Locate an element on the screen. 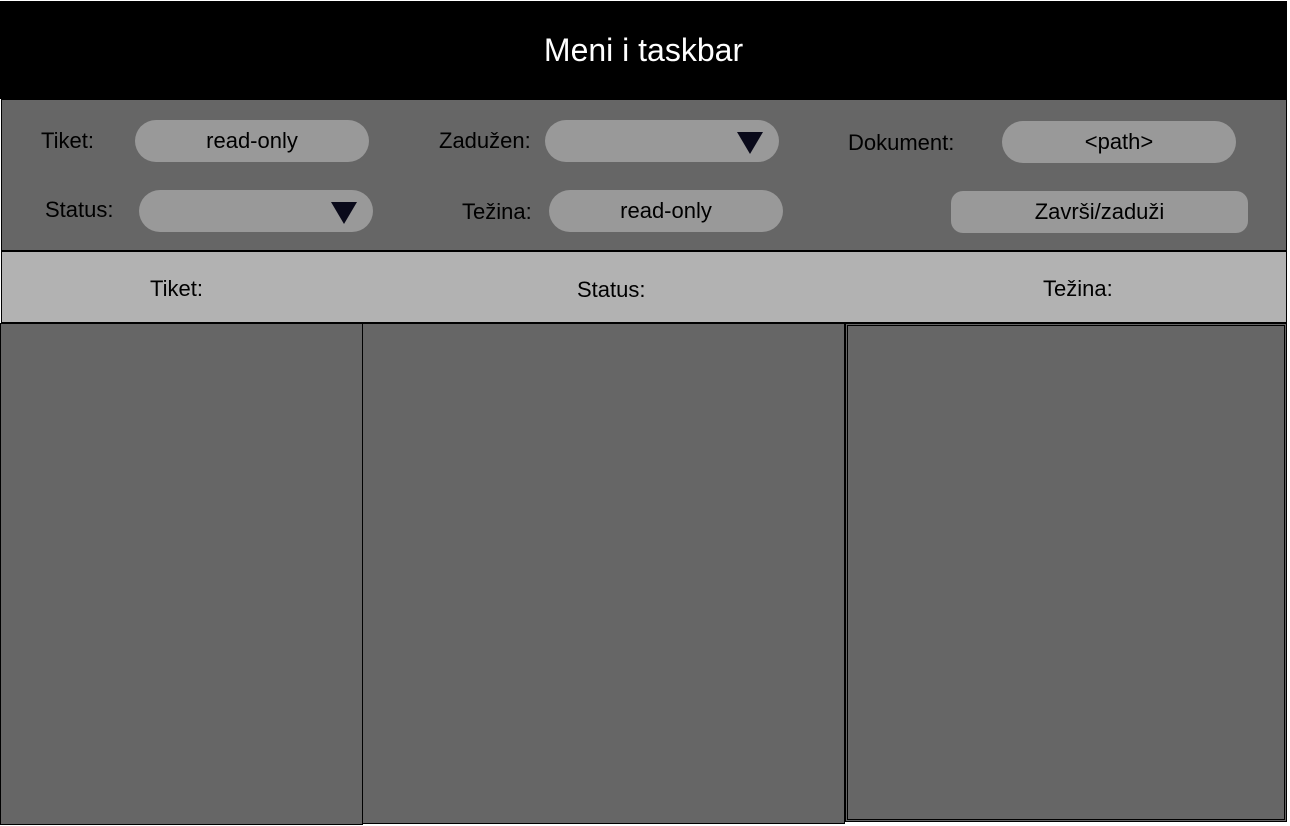 This screenshot has width=1290, height=826. weight-label: Težina: is located at coordinates (497, 211).